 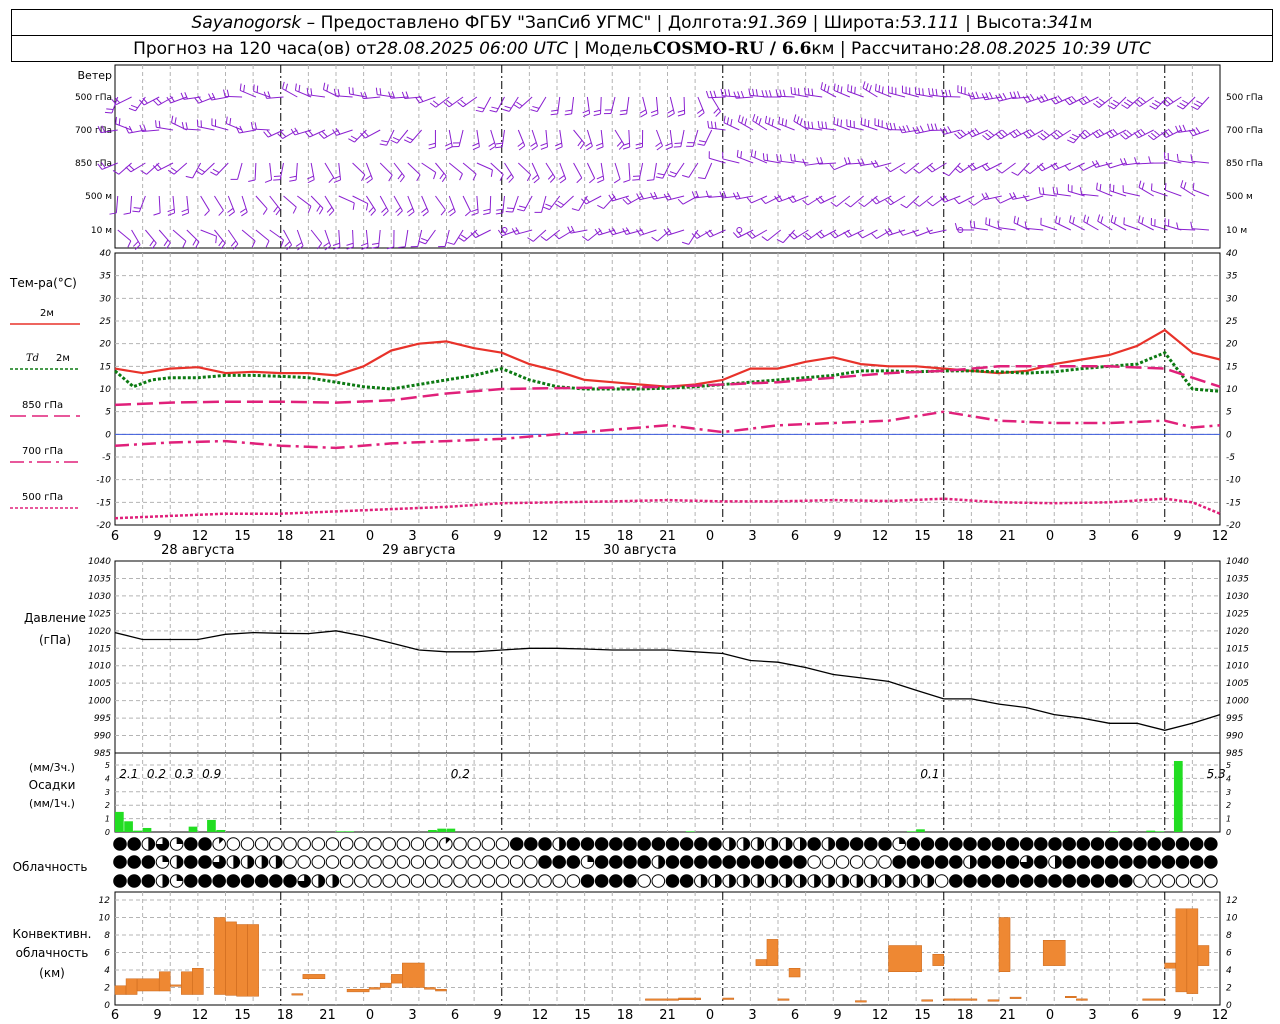 What do you see at coordinates (1237, 597) in the screenshot?
I see `pressure-axis-label-right: 1030` at bounding box center [1237, 597].